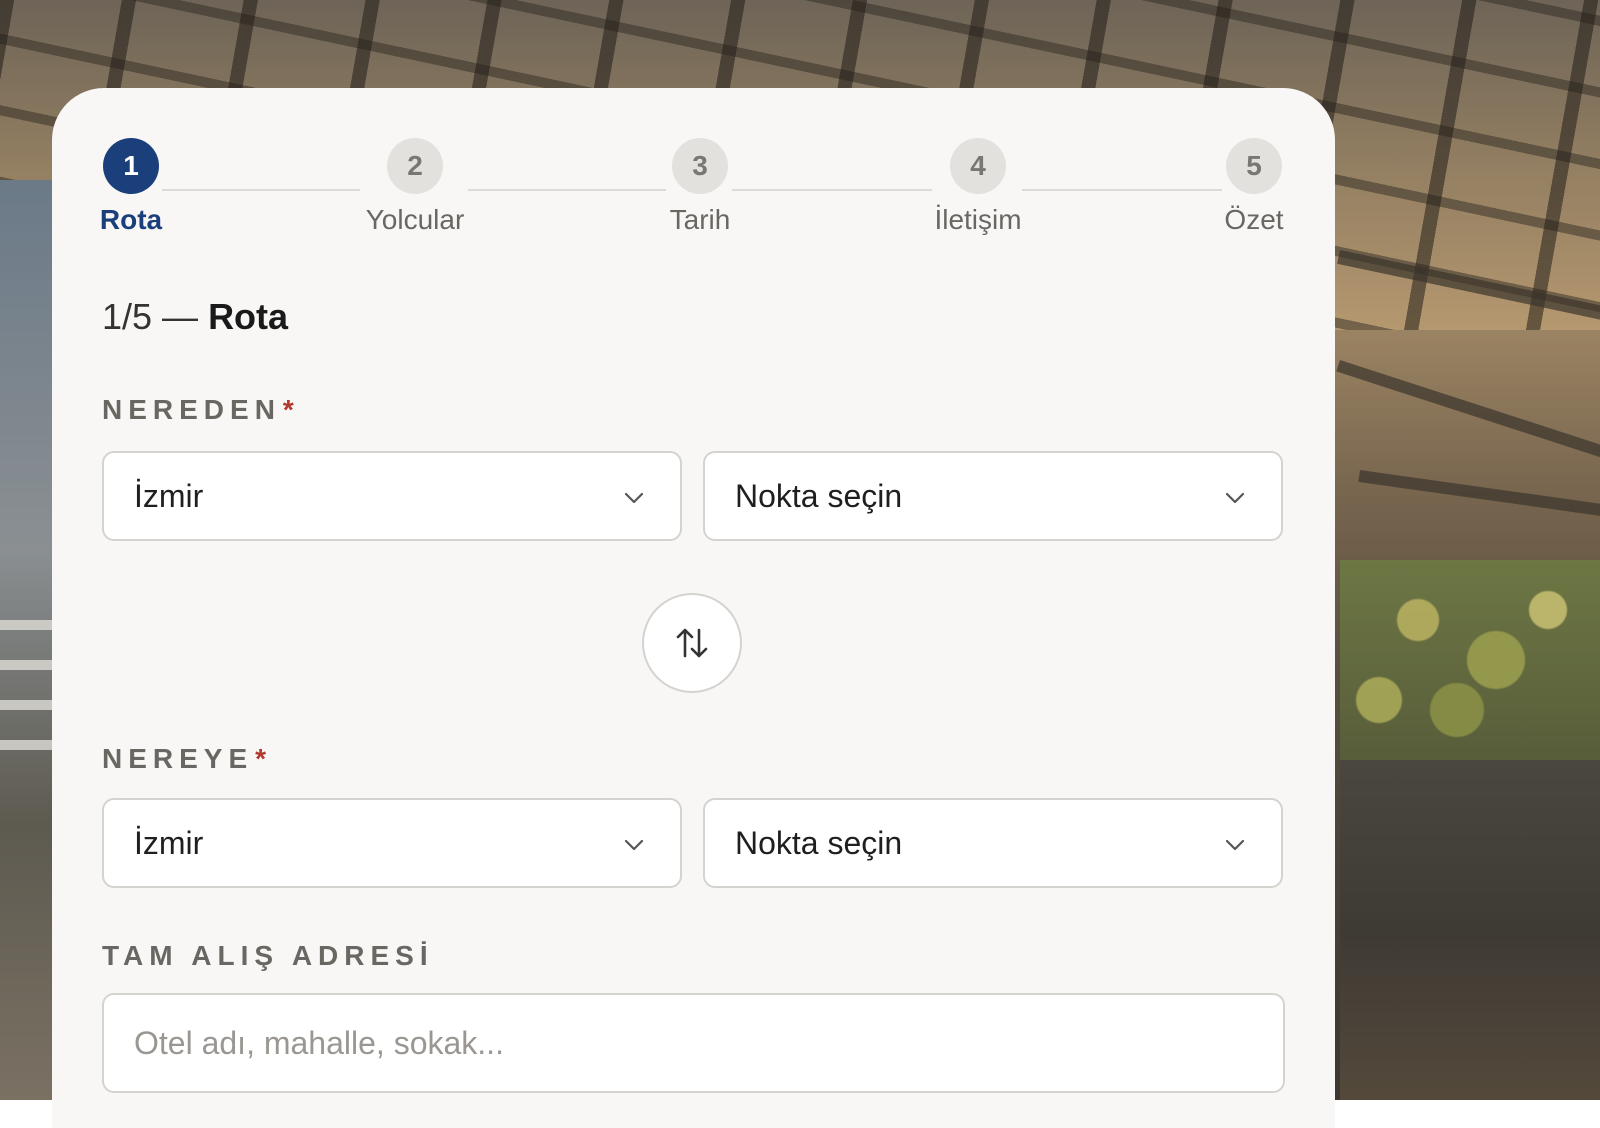 Image resolution: width=1600 pixels, height=1128 pixels. I want to click on step-number: 3, so click(700, 166).